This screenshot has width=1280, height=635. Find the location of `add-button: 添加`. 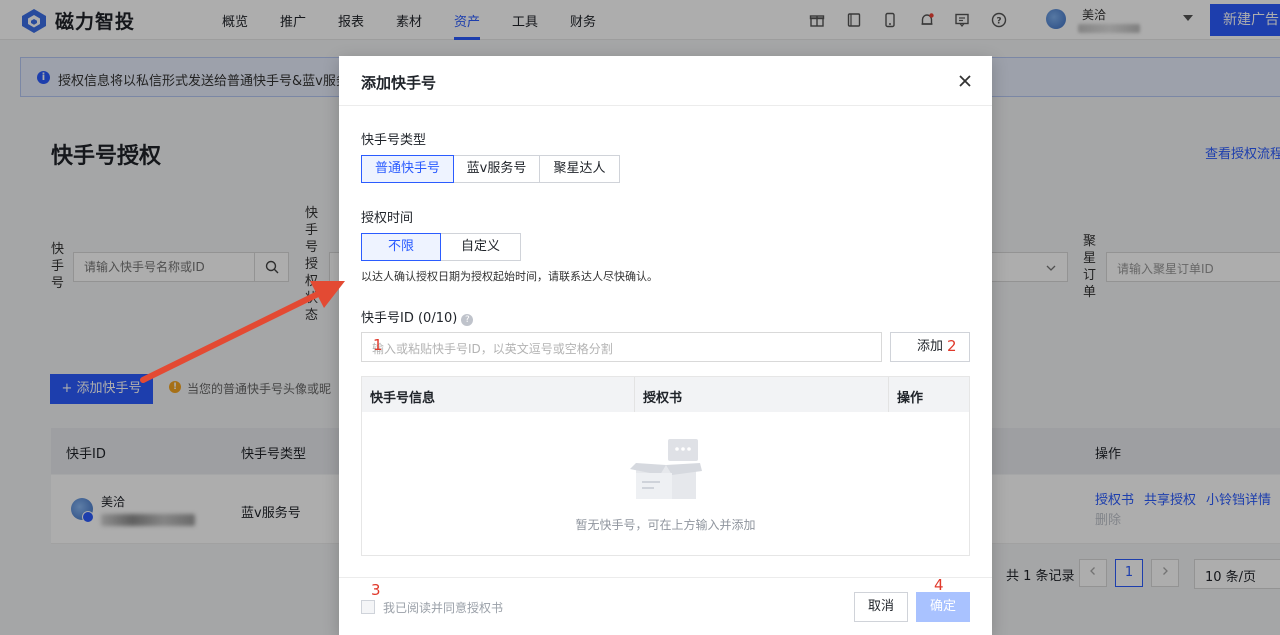

add-button: 添加 is located at coordinates (930, 347).